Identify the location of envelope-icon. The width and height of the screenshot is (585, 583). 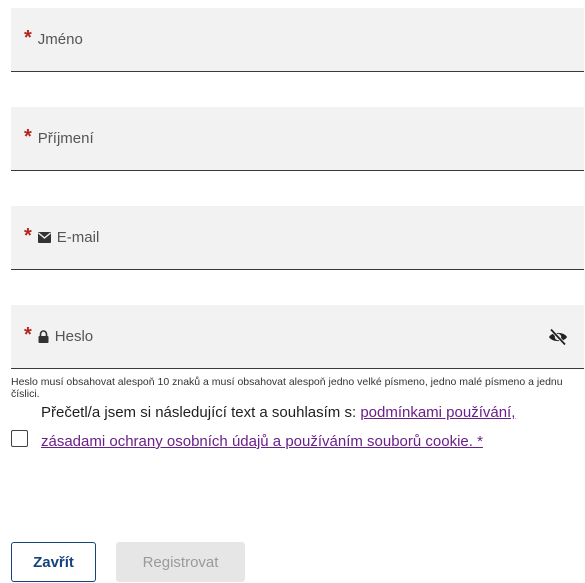
(44, 237).